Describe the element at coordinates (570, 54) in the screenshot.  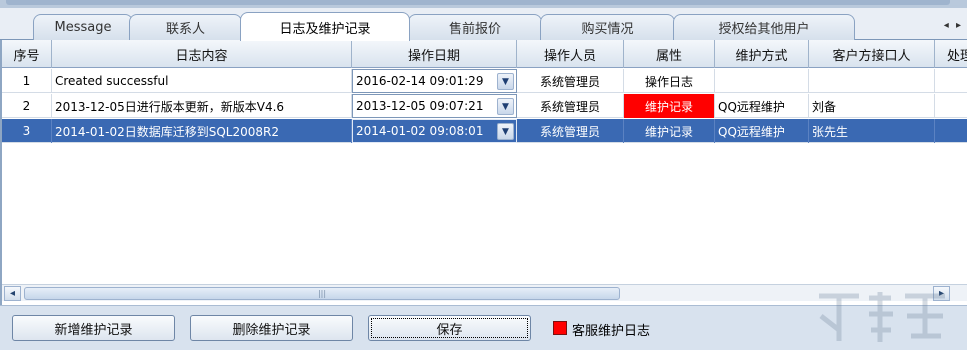
I see `col-header-operator: 操作人员` at that location.